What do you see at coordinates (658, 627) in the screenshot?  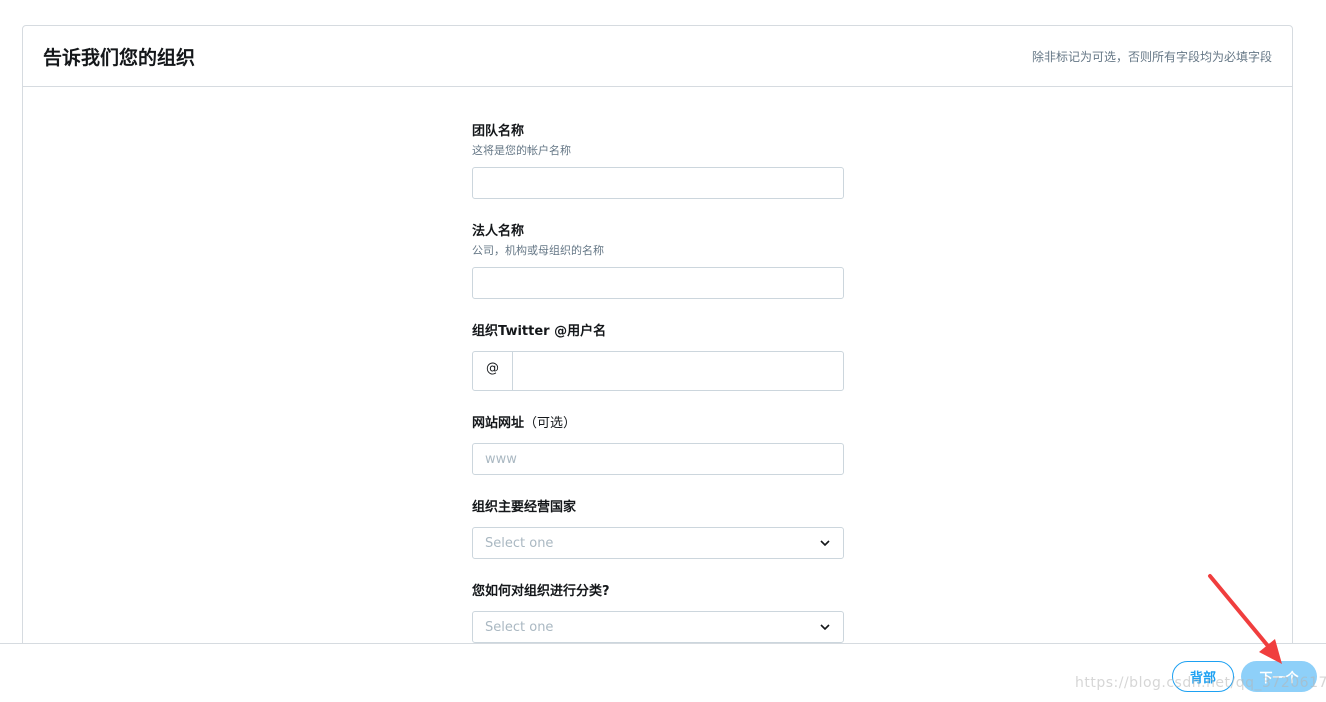 I see `category-select: Select one` at bounding box center [658, 627].